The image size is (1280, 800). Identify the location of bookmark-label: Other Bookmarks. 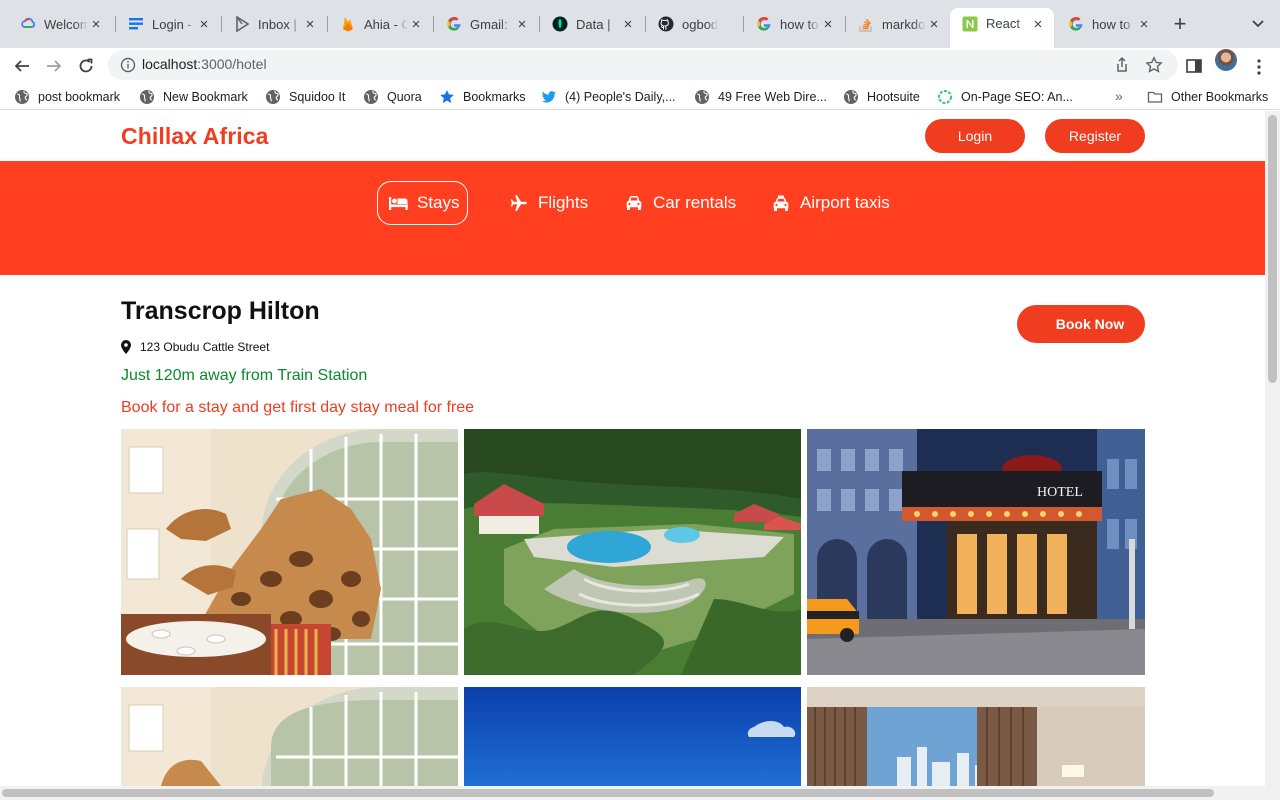
(1220, 97).